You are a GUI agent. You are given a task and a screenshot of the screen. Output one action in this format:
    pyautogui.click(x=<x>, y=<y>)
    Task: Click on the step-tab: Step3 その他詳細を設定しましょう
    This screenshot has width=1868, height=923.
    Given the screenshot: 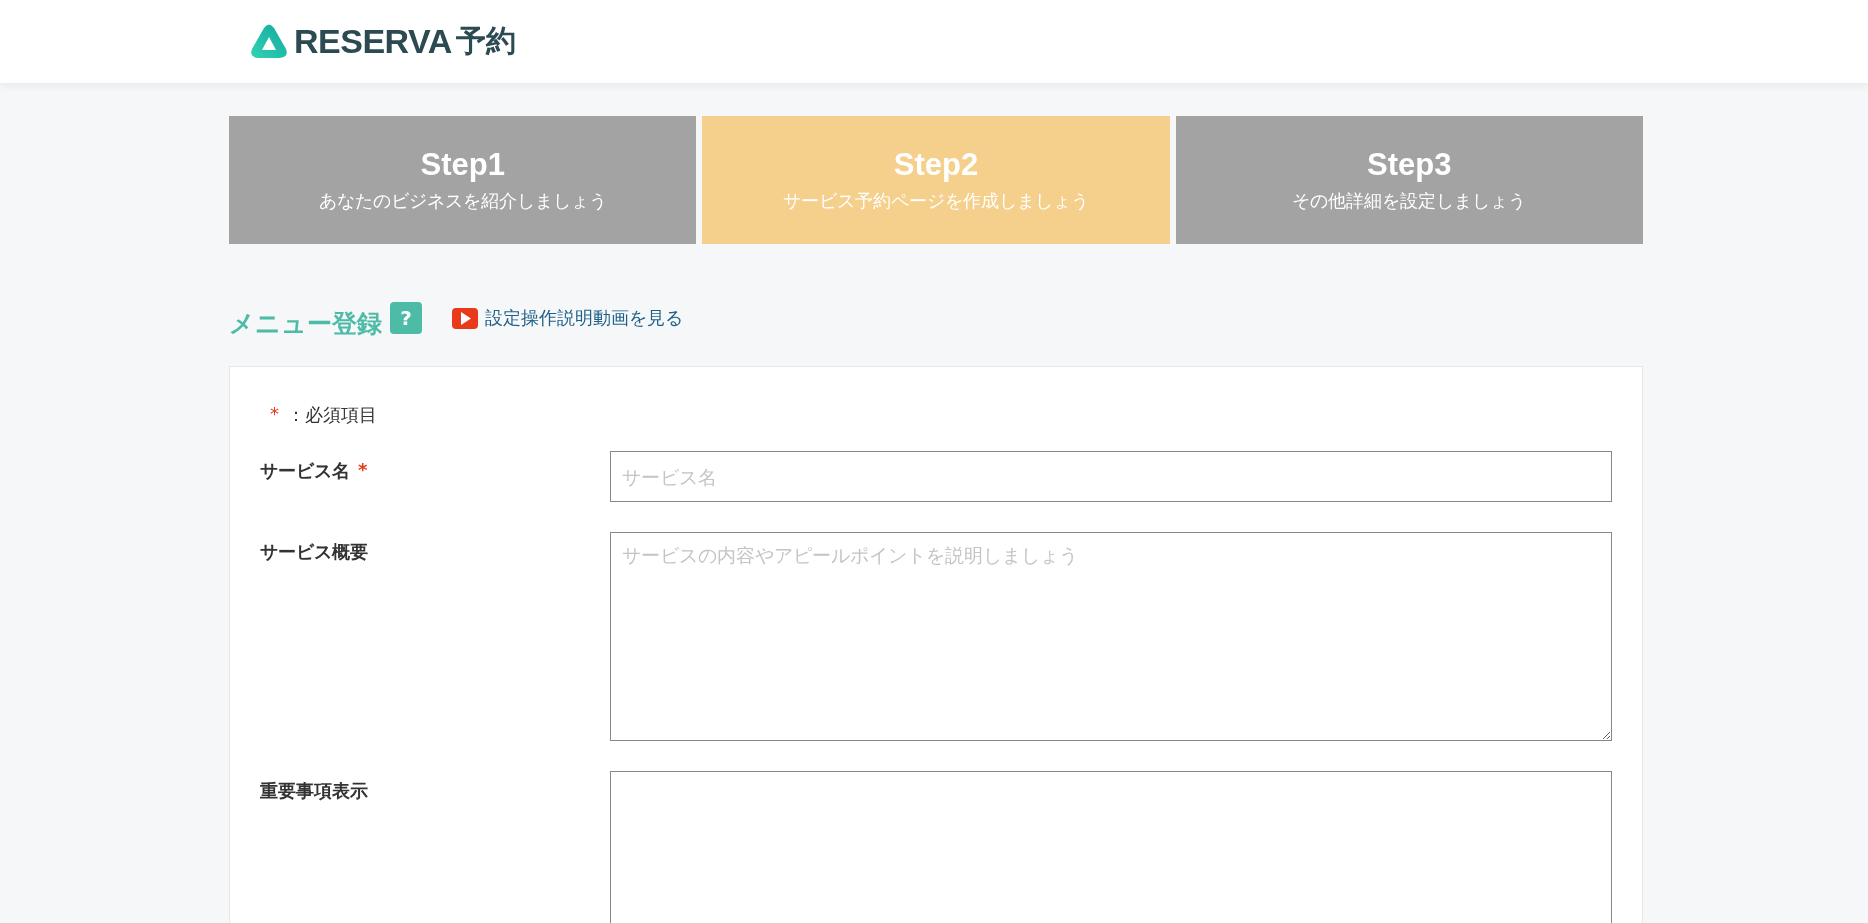 What is the action you would take?
    pyautogui.click(x=1409, y=180)
    